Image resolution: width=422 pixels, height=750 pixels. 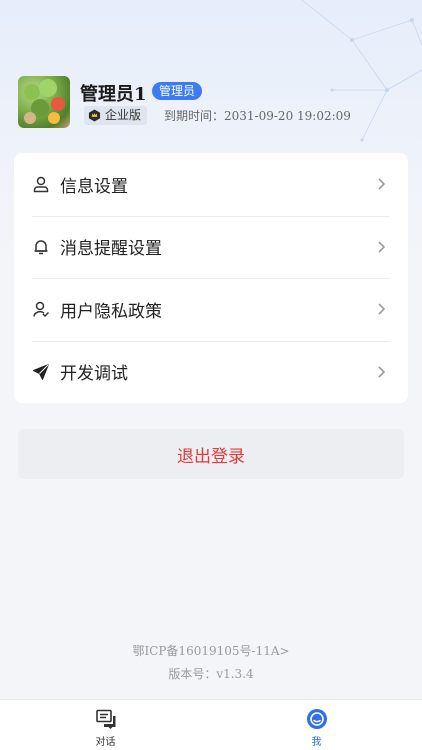 I want to click on send-icon, so click(x=41, y=371).